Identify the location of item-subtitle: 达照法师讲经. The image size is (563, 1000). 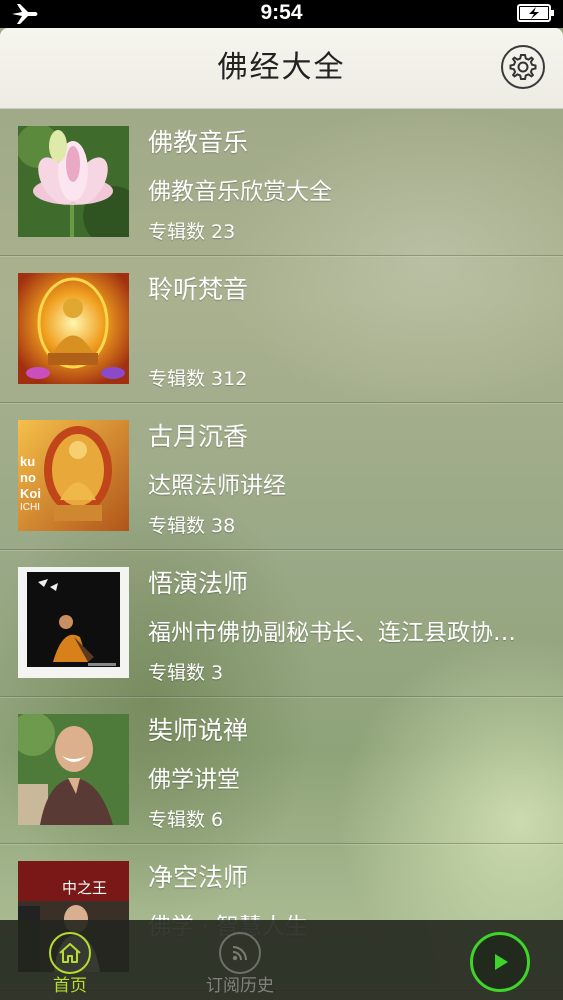
(217, 486).